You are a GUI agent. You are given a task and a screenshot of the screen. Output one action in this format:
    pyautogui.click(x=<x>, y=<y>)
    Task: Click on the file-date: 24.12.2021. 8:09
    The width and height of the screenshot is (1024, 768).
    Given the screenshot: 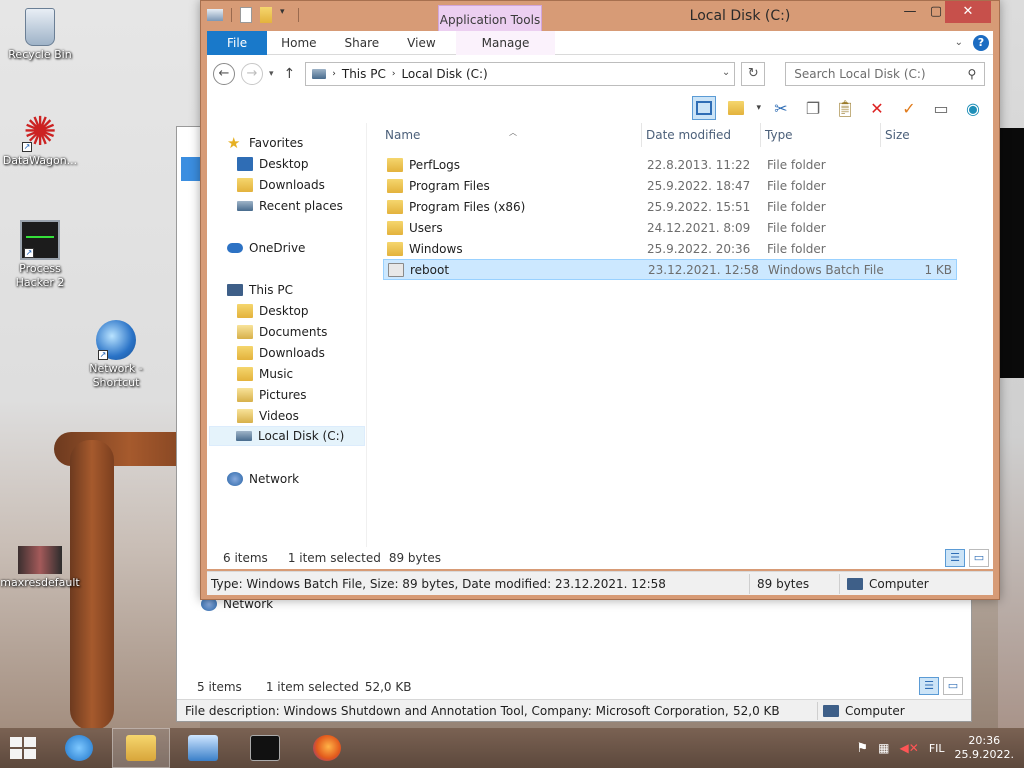 What is the action you would take?
    pyautogui.click(x=699, y=227)
    